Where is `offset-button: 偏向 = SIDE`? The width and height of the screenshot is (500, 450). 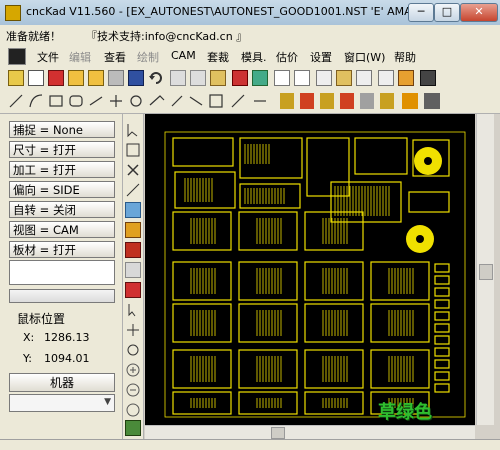 offset-button: 偏向 = SIDE is located at coordinates (62, 189).